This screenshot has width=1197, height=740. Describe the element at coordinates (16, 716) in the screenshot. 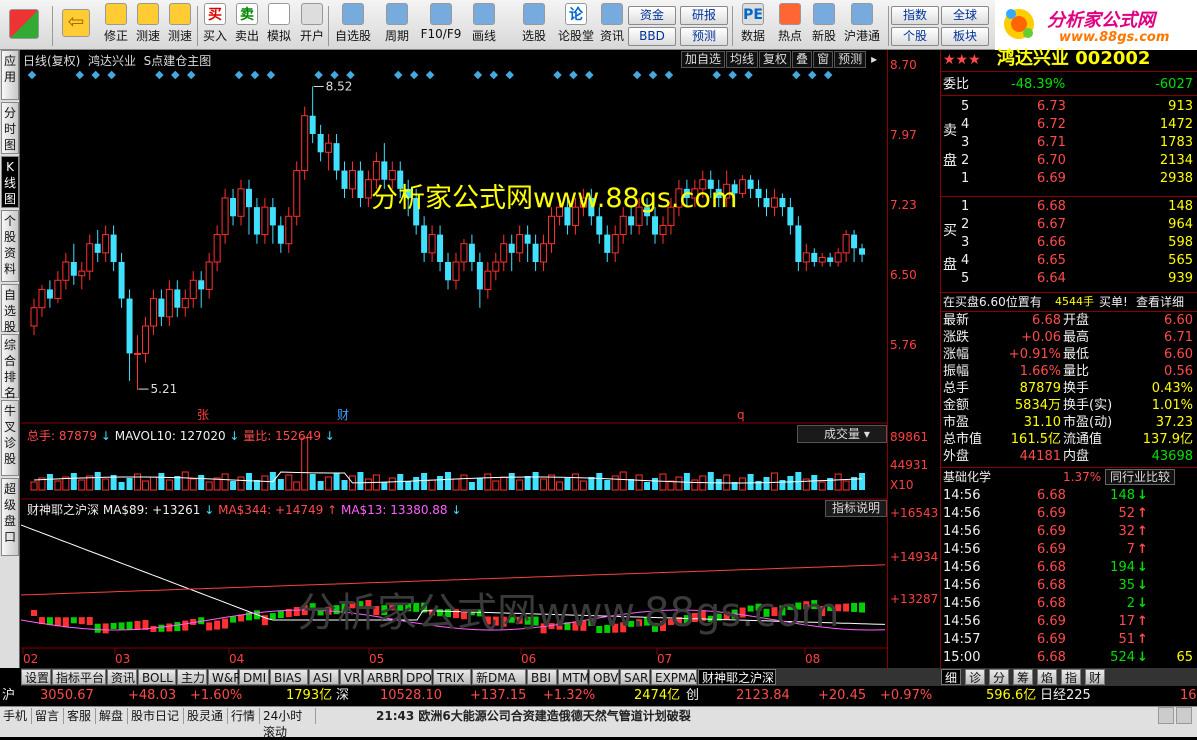

I see `status-button-0: 手机` at that location.